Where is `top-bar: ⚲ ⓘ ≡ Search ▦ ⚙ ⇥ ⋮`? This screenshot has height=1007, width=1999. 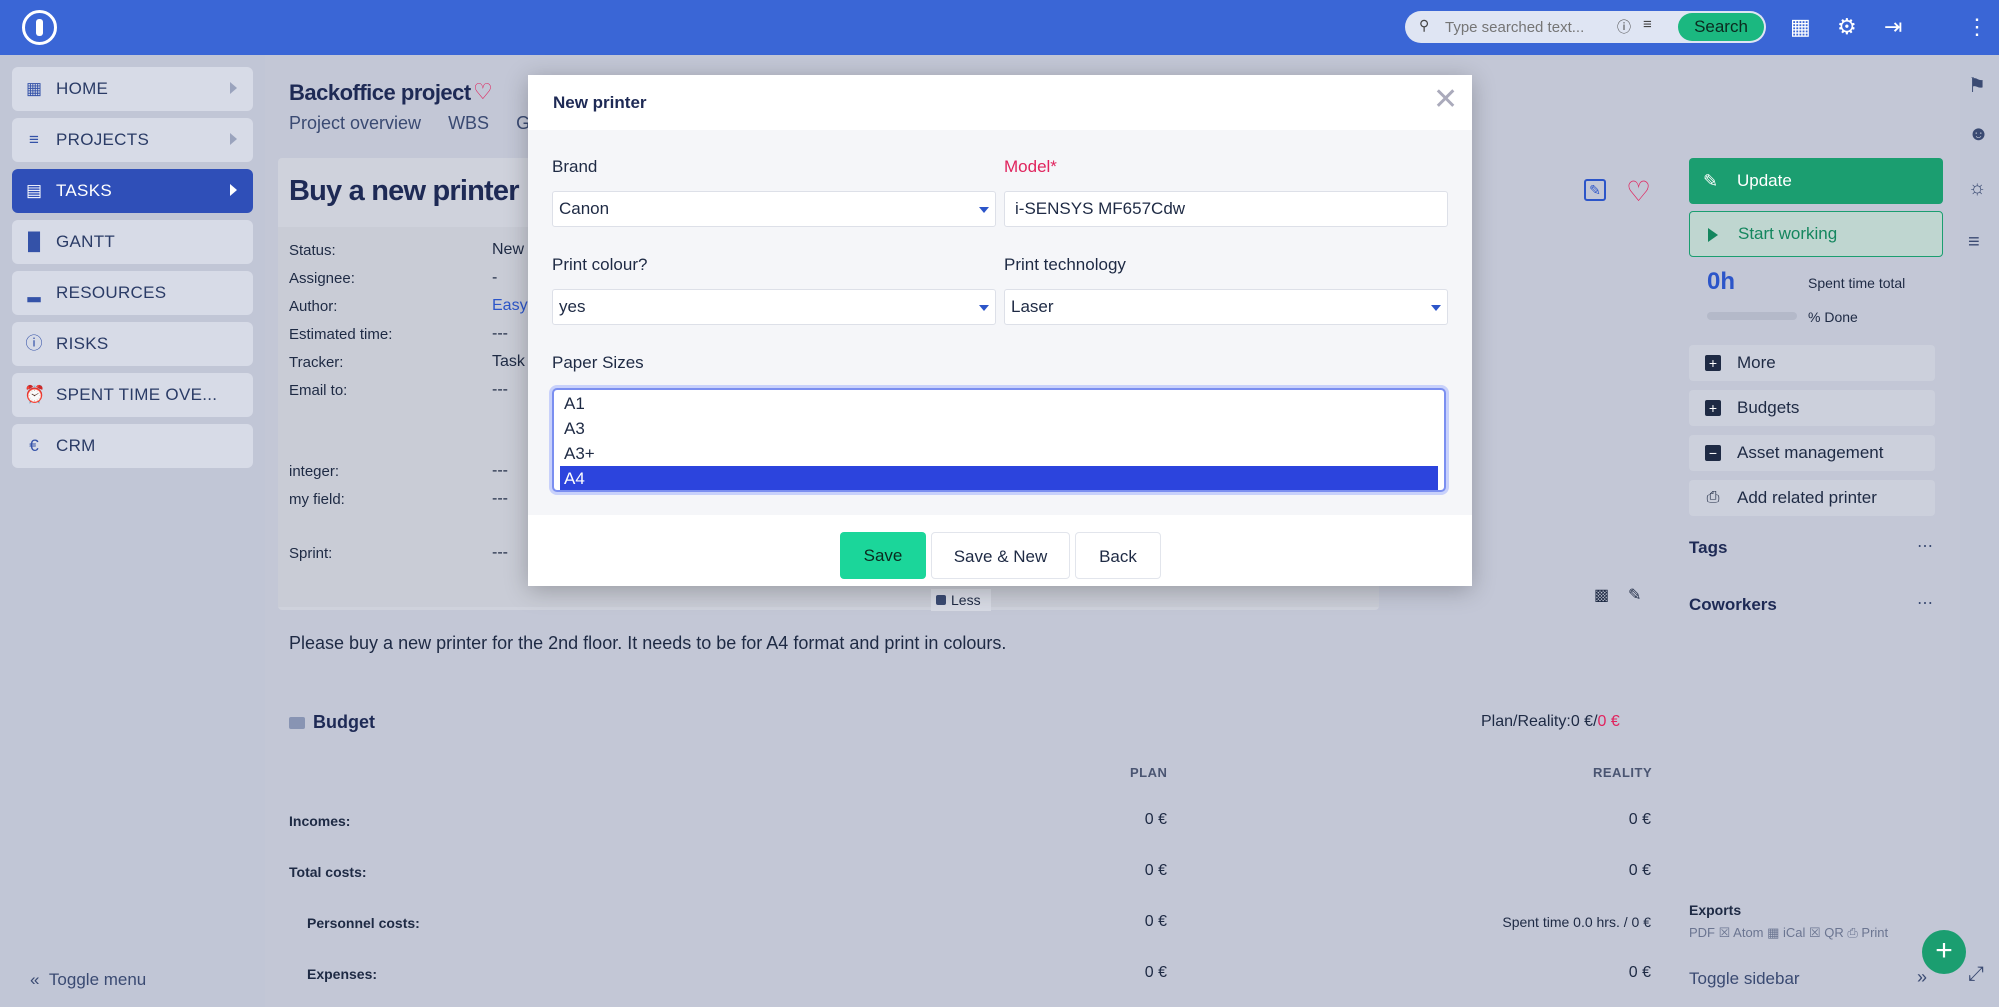 top-bar: ⚲ ⓘ ≡ Search ▦ ⚙ ⇥ ⋮ is located at coordinates (999, 27).